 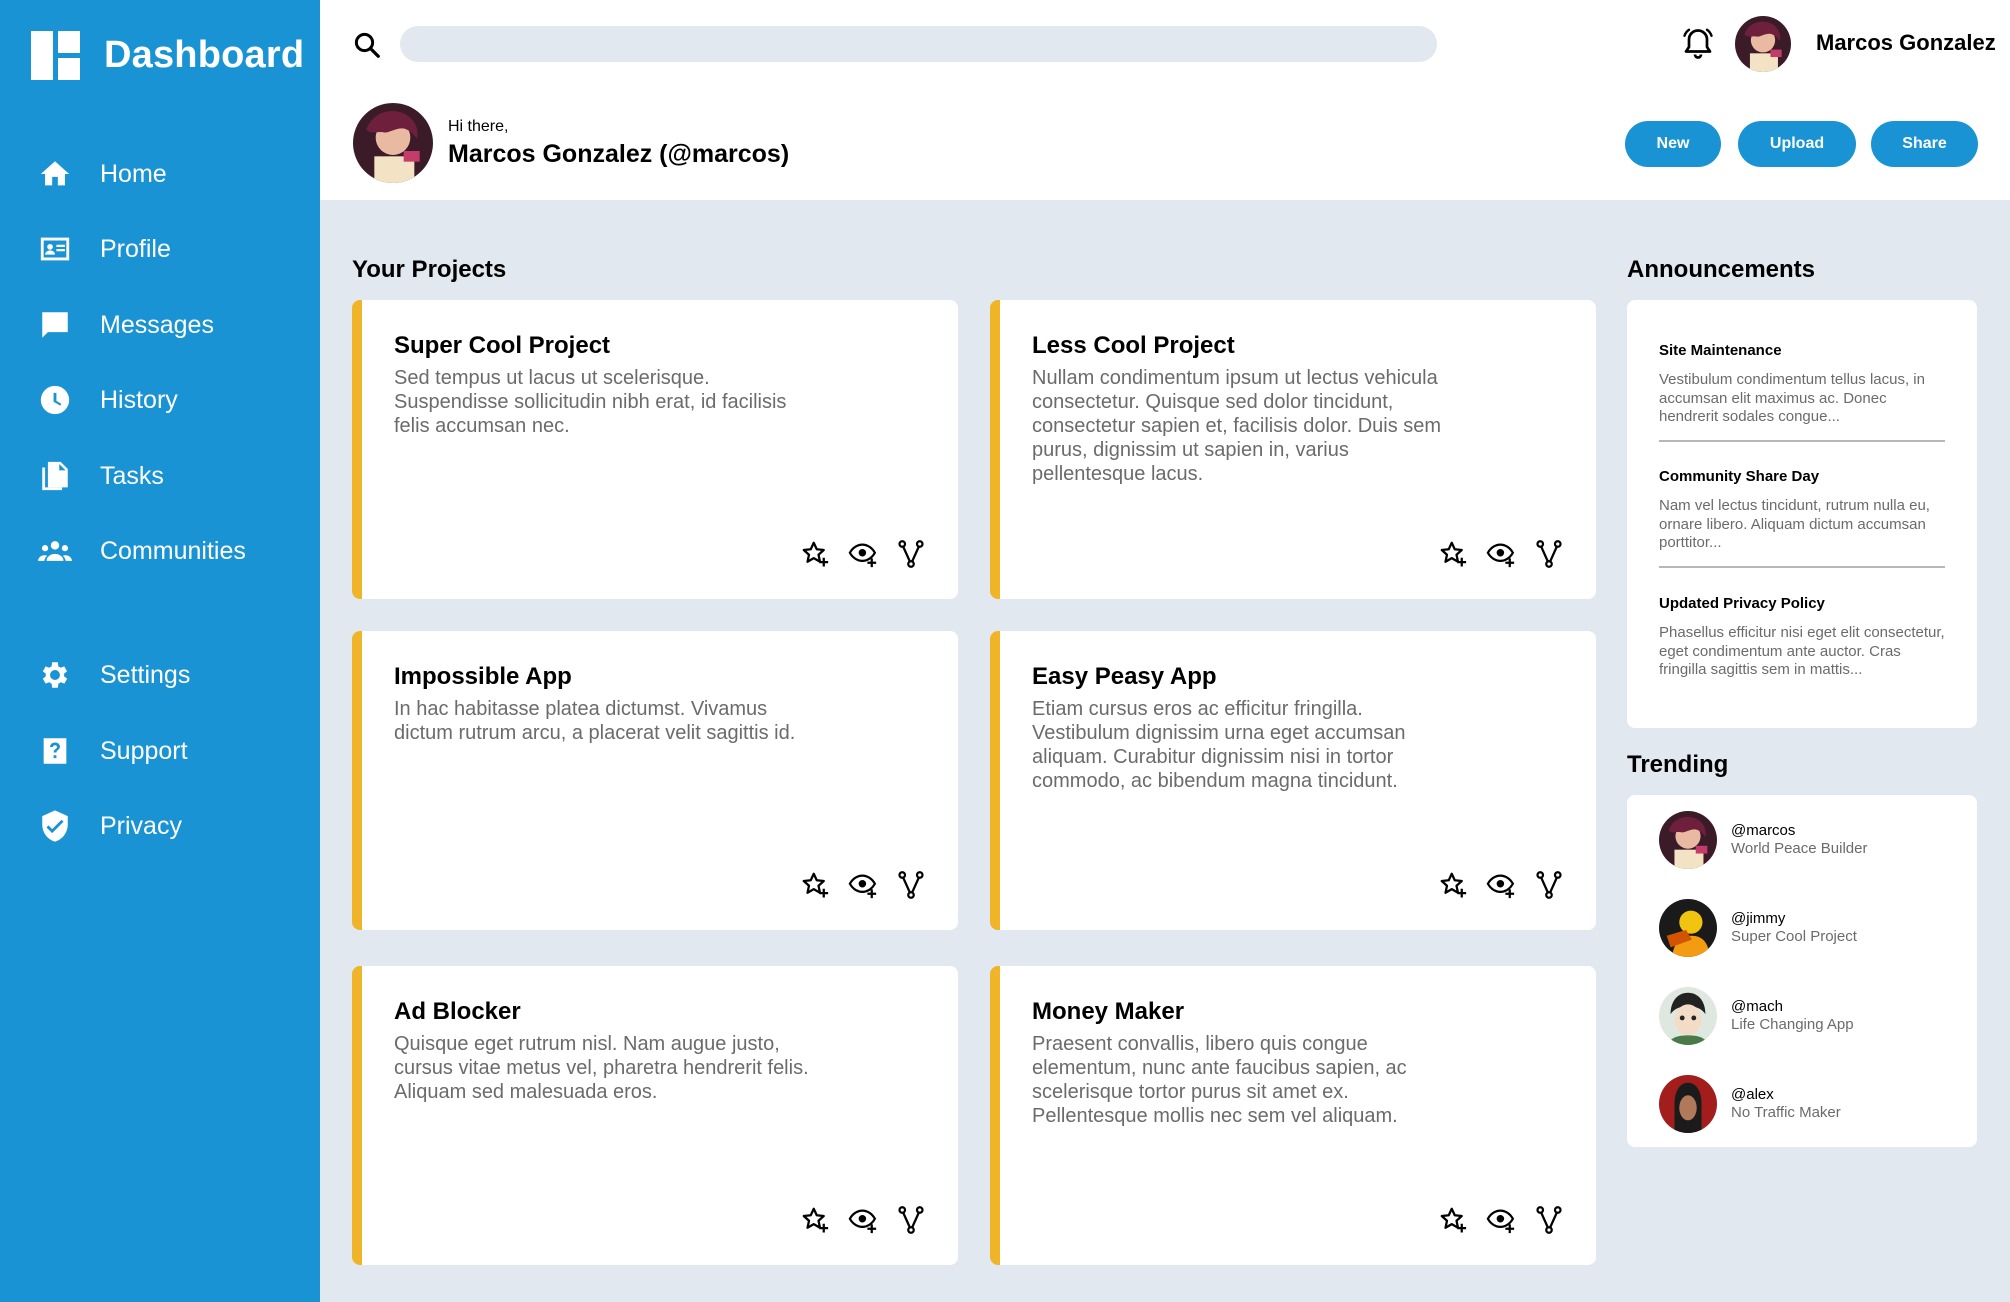 What do you see at coordinates (135, 248) in the screenshot?
I see `sidebar-item-label: Profile` at bounding box center [135, 248].